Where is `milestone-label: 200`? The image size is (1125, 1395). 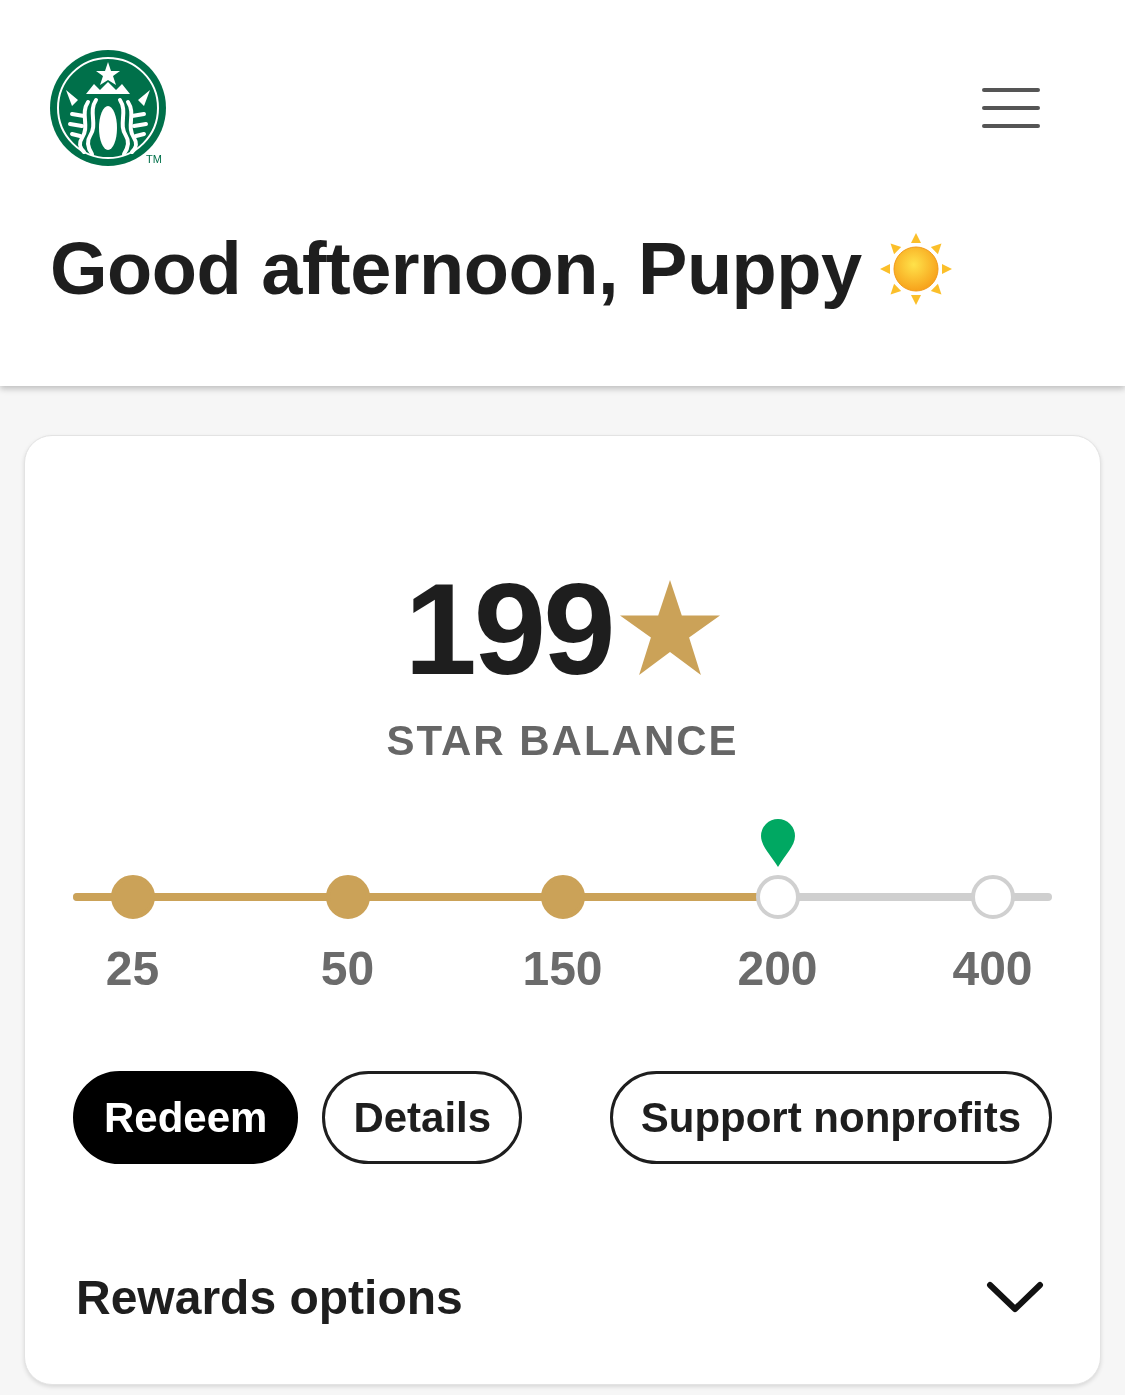
milestone-label: 200 is located at coordinates (777, 969).